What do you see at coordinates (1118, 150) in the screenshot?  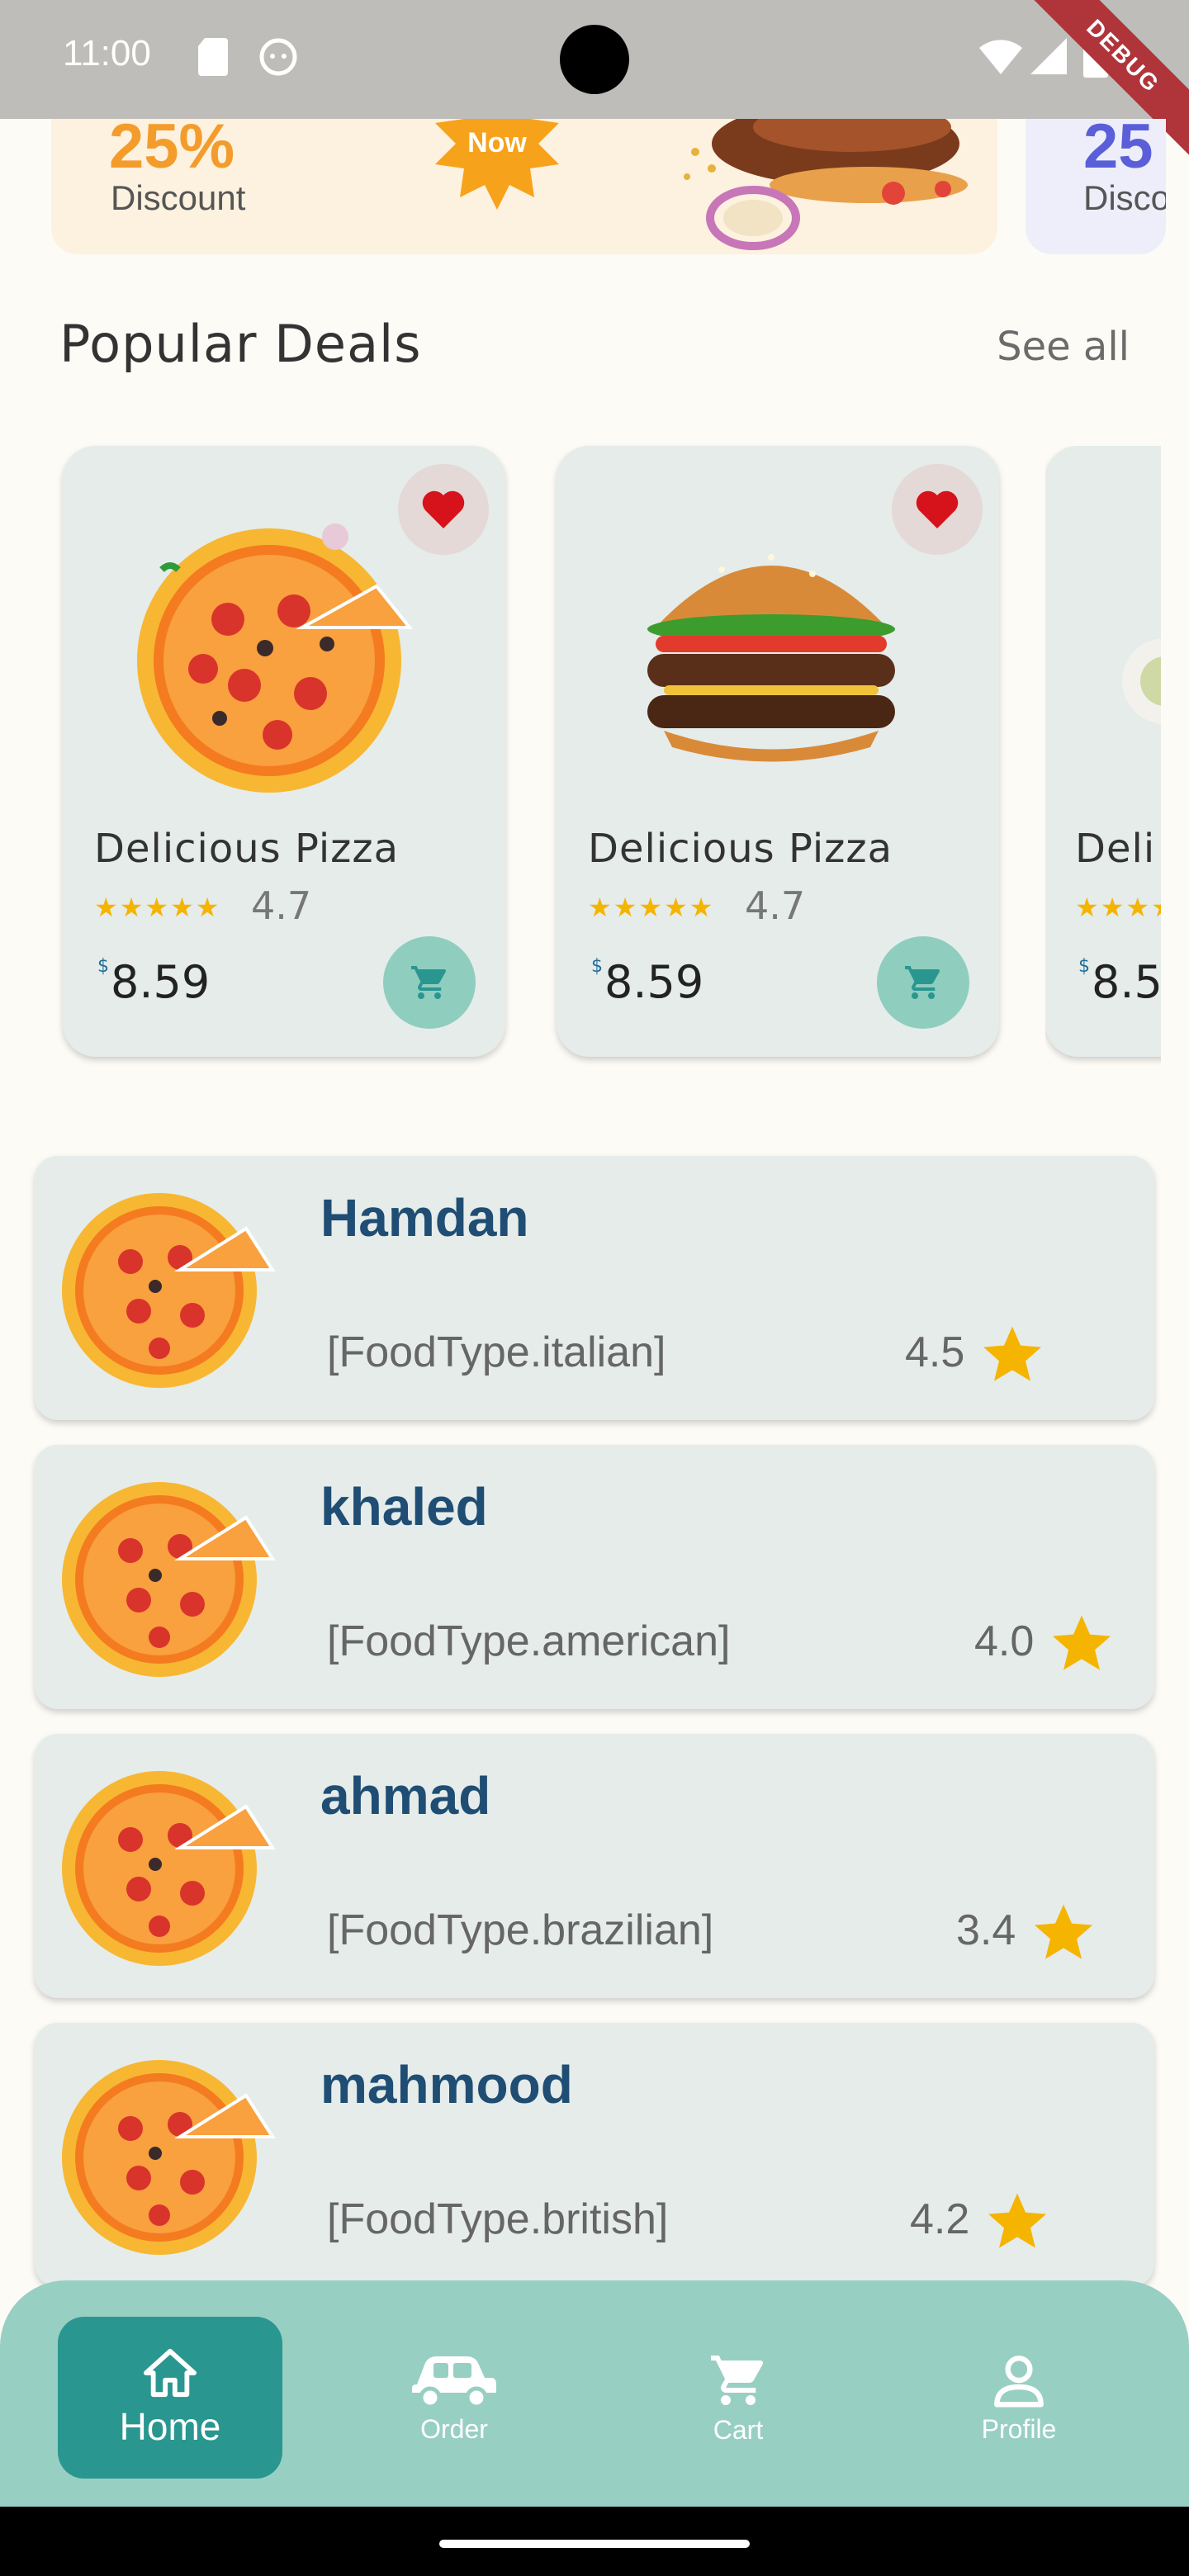 I see `promo-percent: 25` at bounding box center [1118, 150].